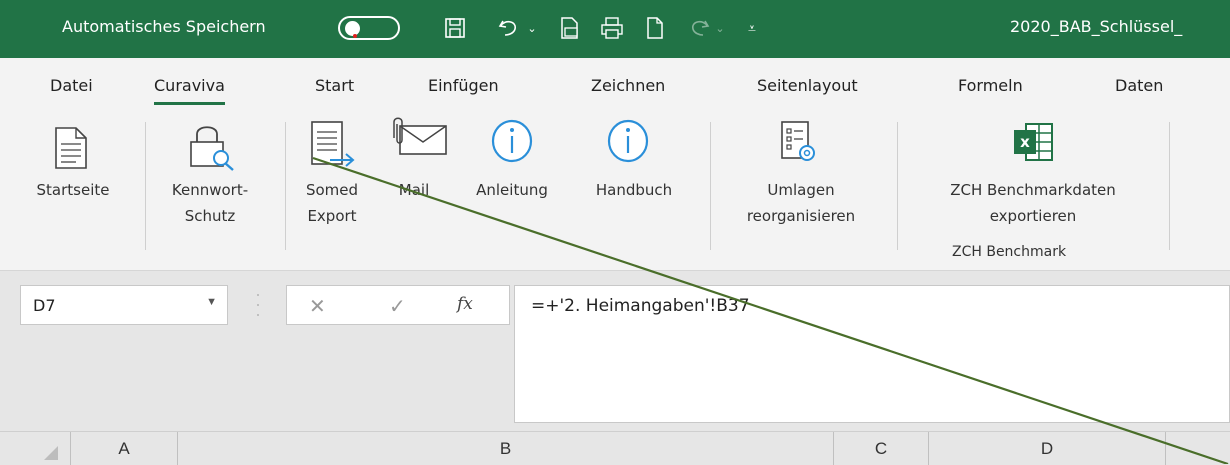  I want to click on document-settings-icon, so click(798, 146).